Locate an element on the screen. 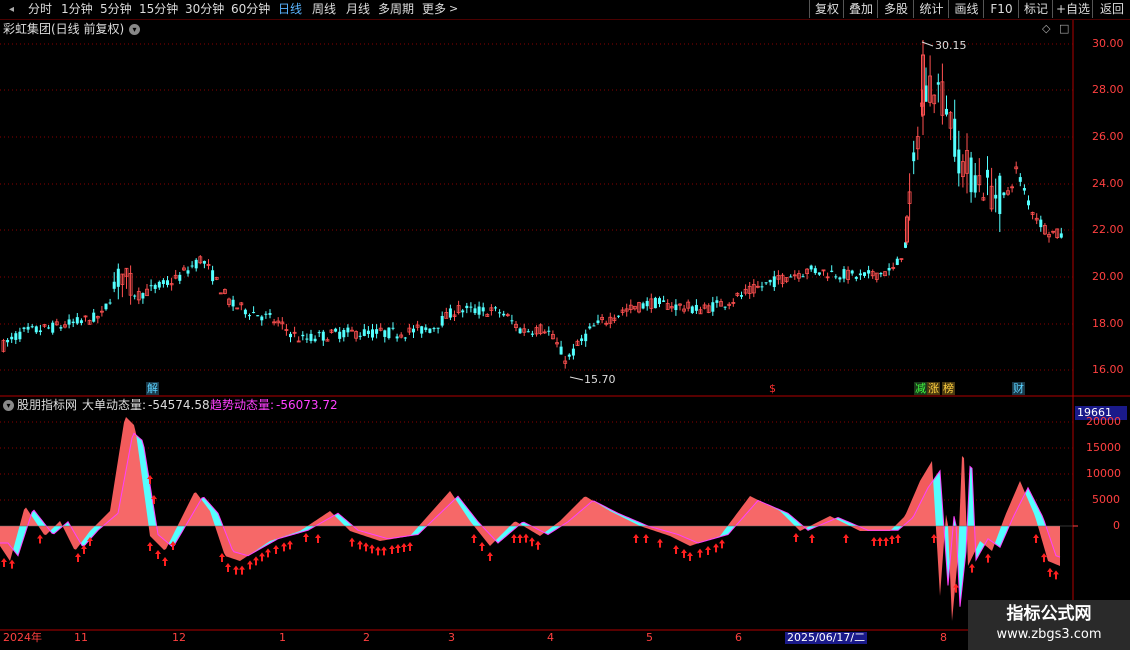  watermark-url: www.zbgs3.com is located at coordinates (1049, 634).